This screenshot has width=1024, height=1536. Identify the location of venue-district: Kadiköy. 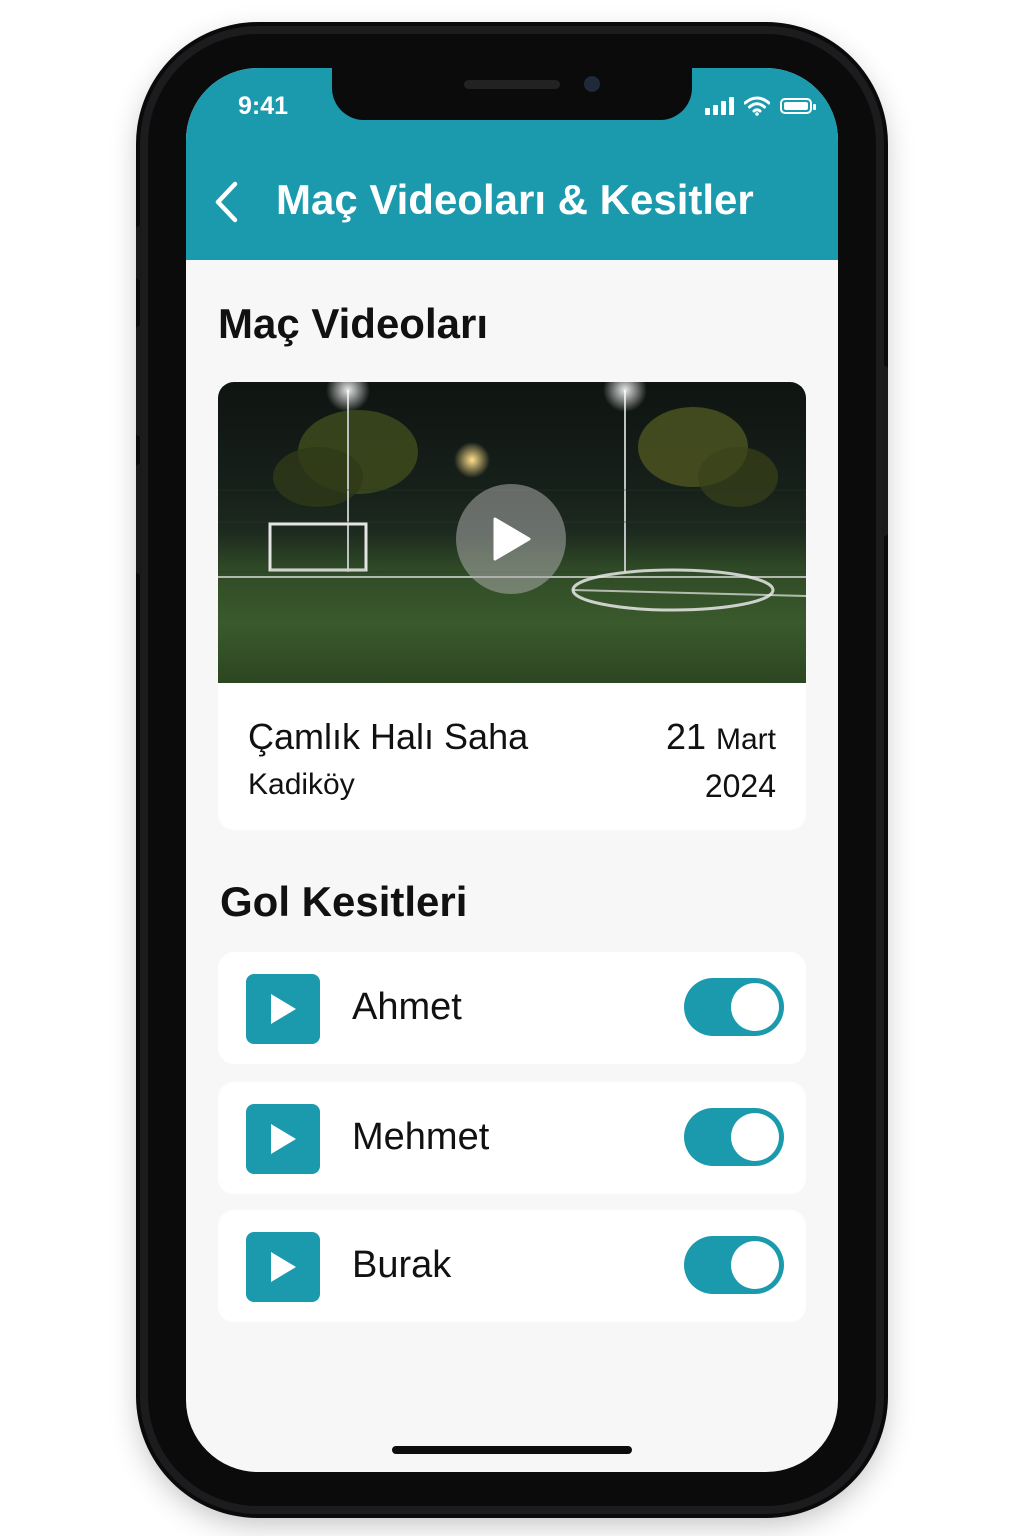
(301, 784).